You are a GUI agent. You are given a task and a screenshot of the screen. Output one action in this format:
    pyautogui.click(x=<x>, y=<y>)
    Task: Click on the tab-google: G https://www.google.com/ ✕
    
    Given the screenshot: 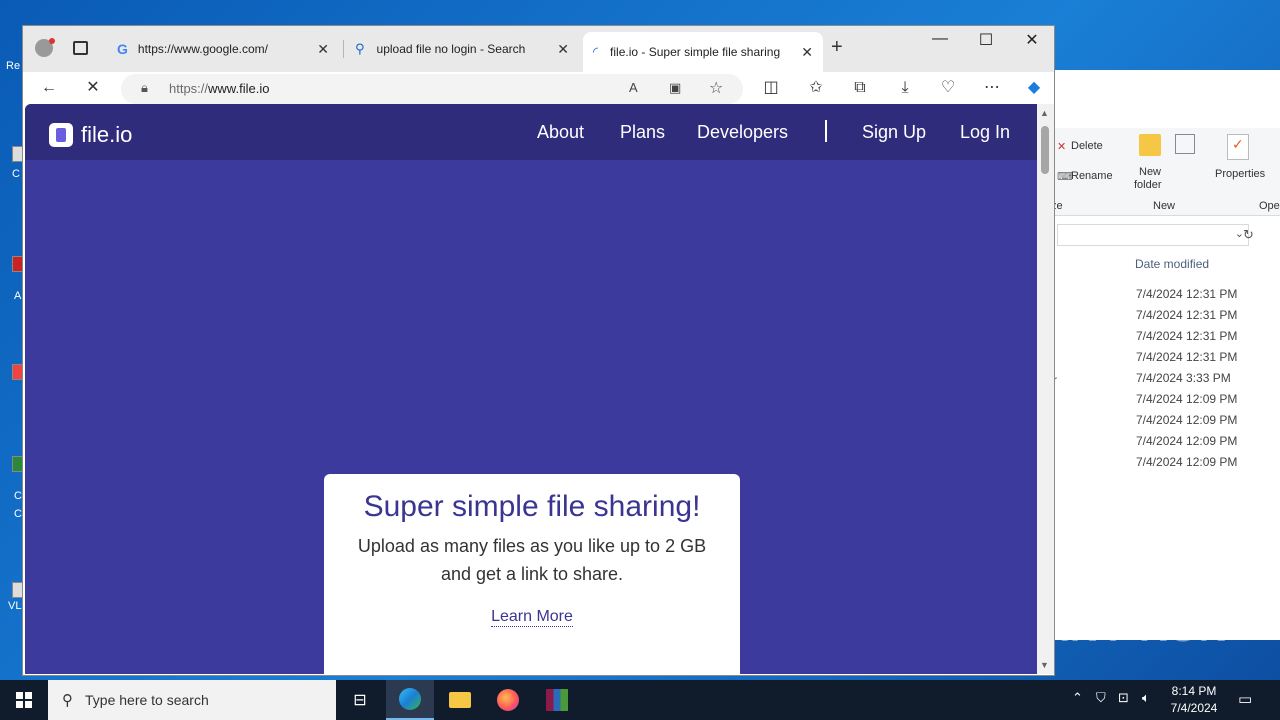 What is the action you would take?
    pyautogui.click(x=224, y=49)
    